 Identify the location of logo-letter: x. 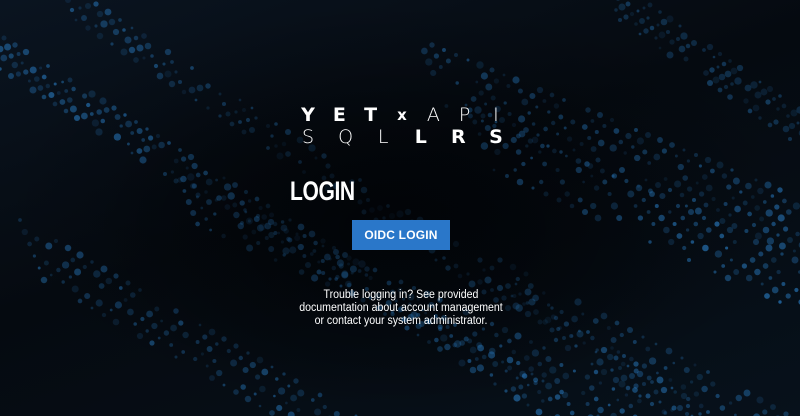
(402, 115).